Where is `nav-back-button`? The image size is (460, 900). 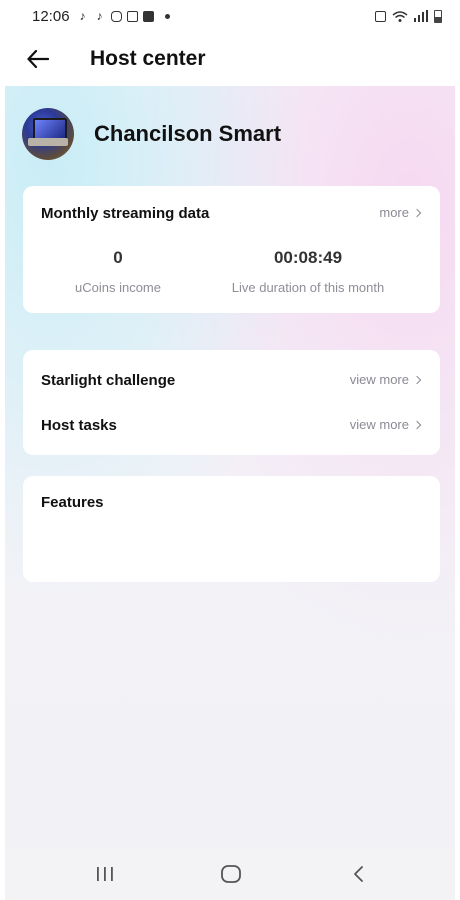 nav-back-button is located at coordinates (358, 874).